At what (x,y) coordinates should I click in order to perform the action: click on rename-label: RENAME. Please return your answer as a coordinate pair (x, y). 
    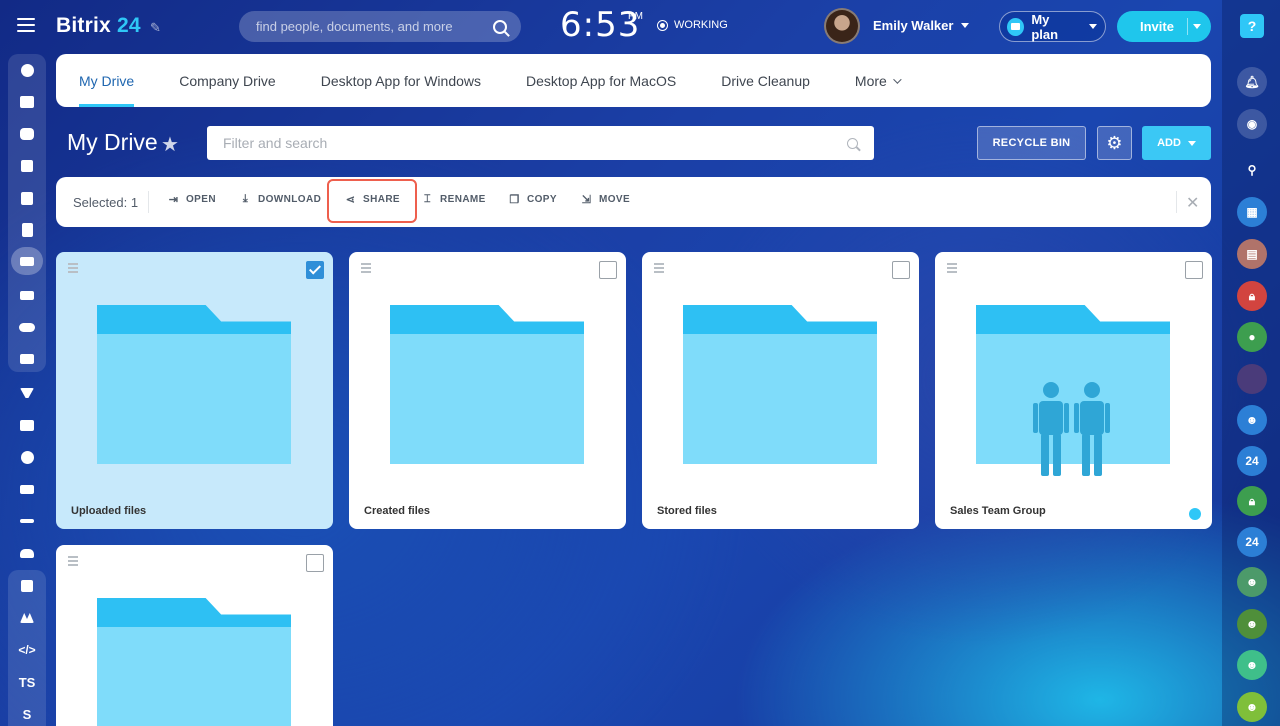
    Looking at the image, I should click on (463, 199).